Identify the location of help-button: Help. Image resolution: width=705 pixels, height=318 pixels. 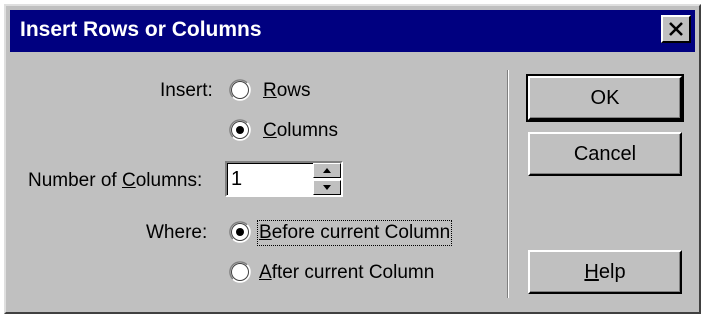
(605, 272).